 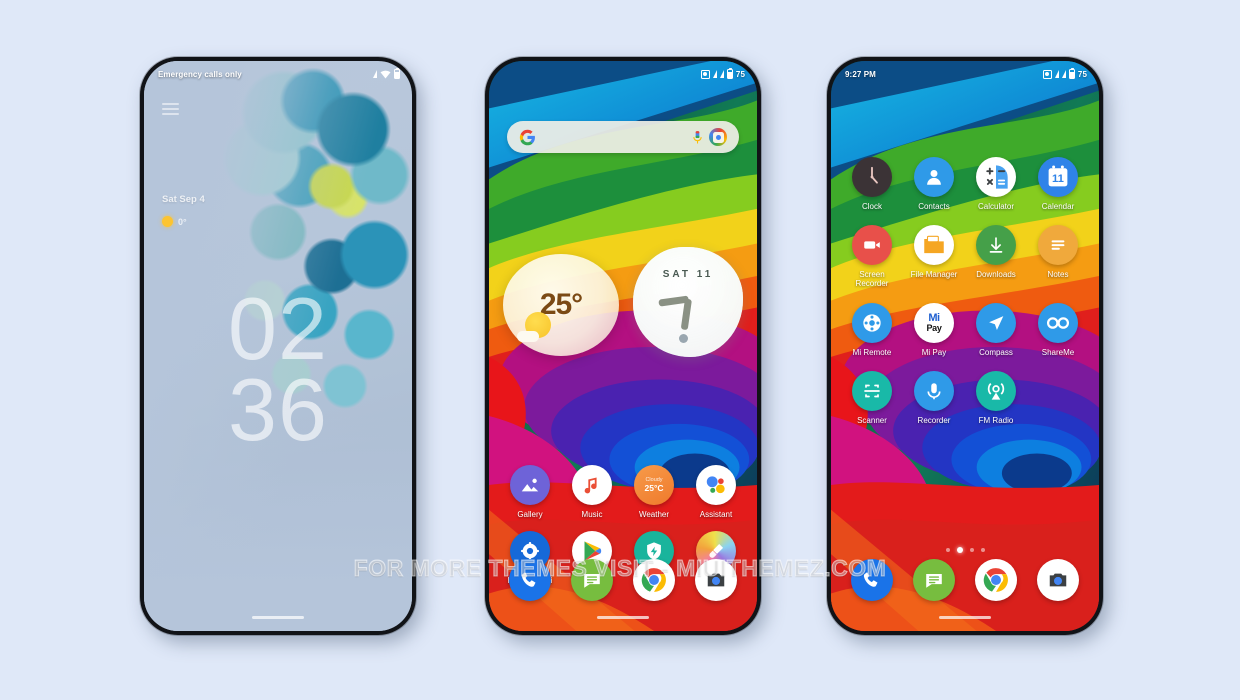 I want to click on lock-clock: 02 36, so click(x=278, y=372).